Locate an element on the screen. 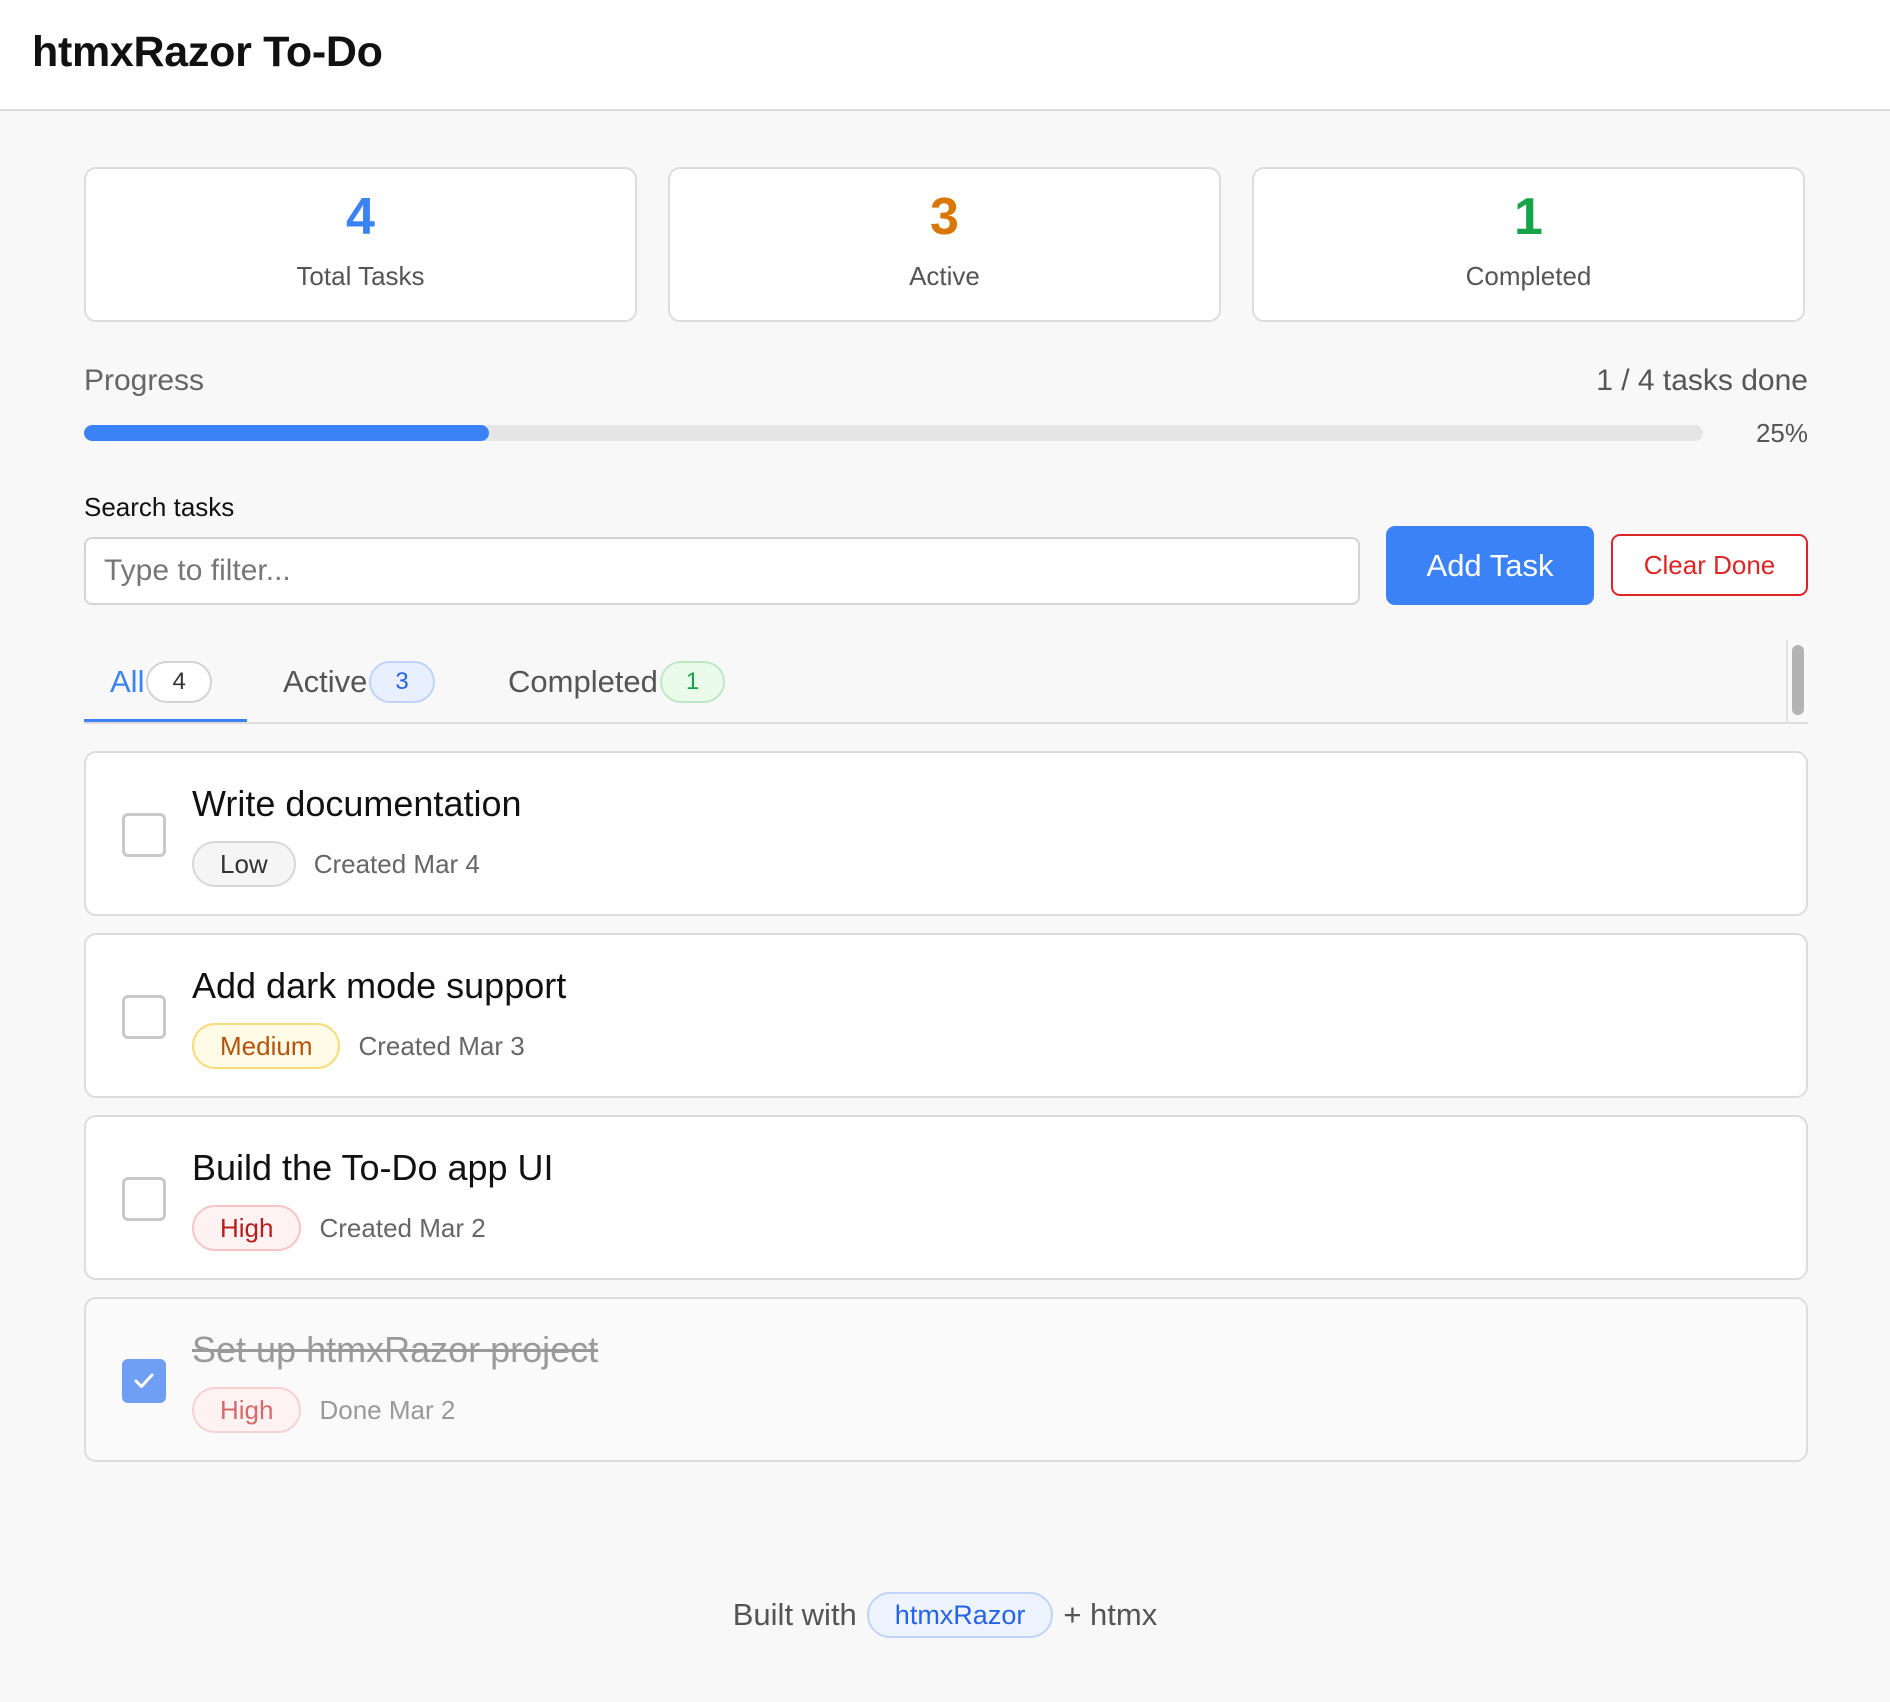  task-date: Done Mar 2 is located at coordinates (387, 1409).